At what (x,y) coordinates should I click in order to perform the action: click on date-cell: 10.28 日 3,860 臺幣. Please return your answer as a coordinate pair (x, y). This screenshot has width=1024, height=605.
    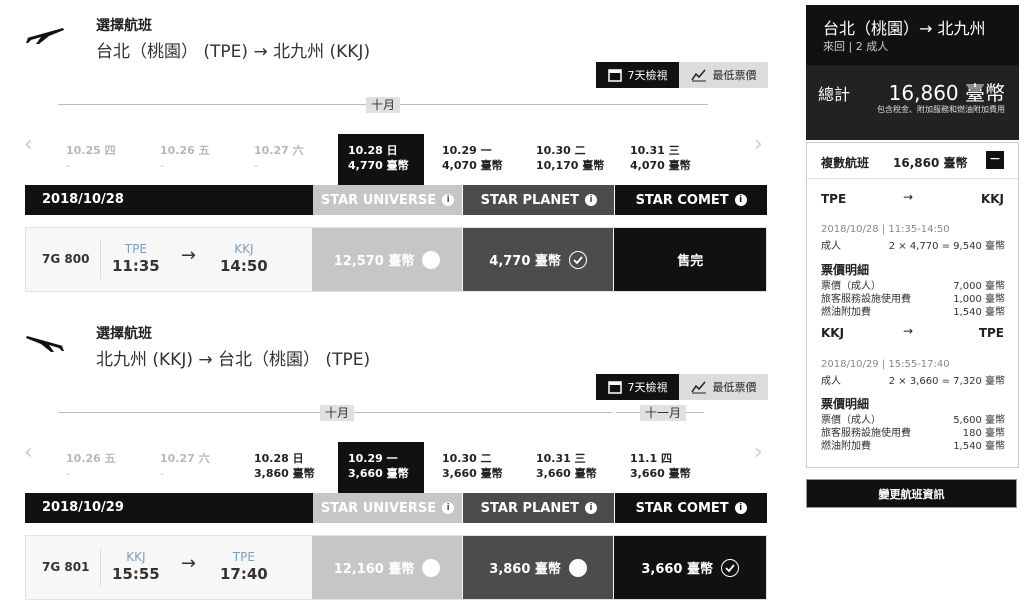
    Looking at the image, I should click on (287, 468).